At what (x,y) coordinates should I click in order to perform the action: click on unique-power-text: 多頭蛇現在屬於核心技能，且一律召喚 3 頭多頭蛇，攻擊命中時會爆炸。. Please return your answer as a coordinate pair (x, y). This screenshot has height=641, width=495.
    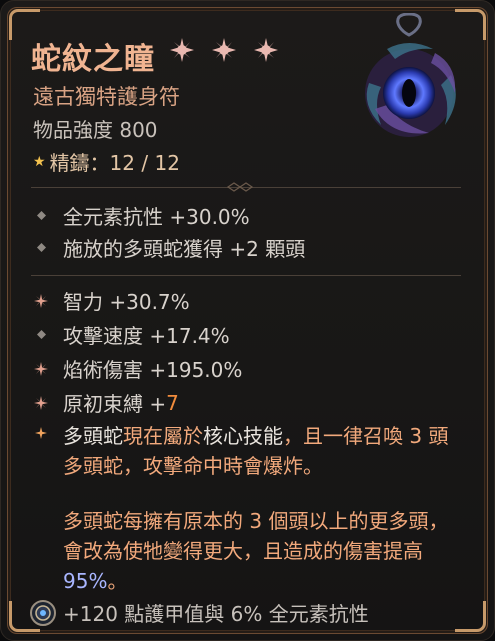
    Looking at the image, I should click on (262, 451).